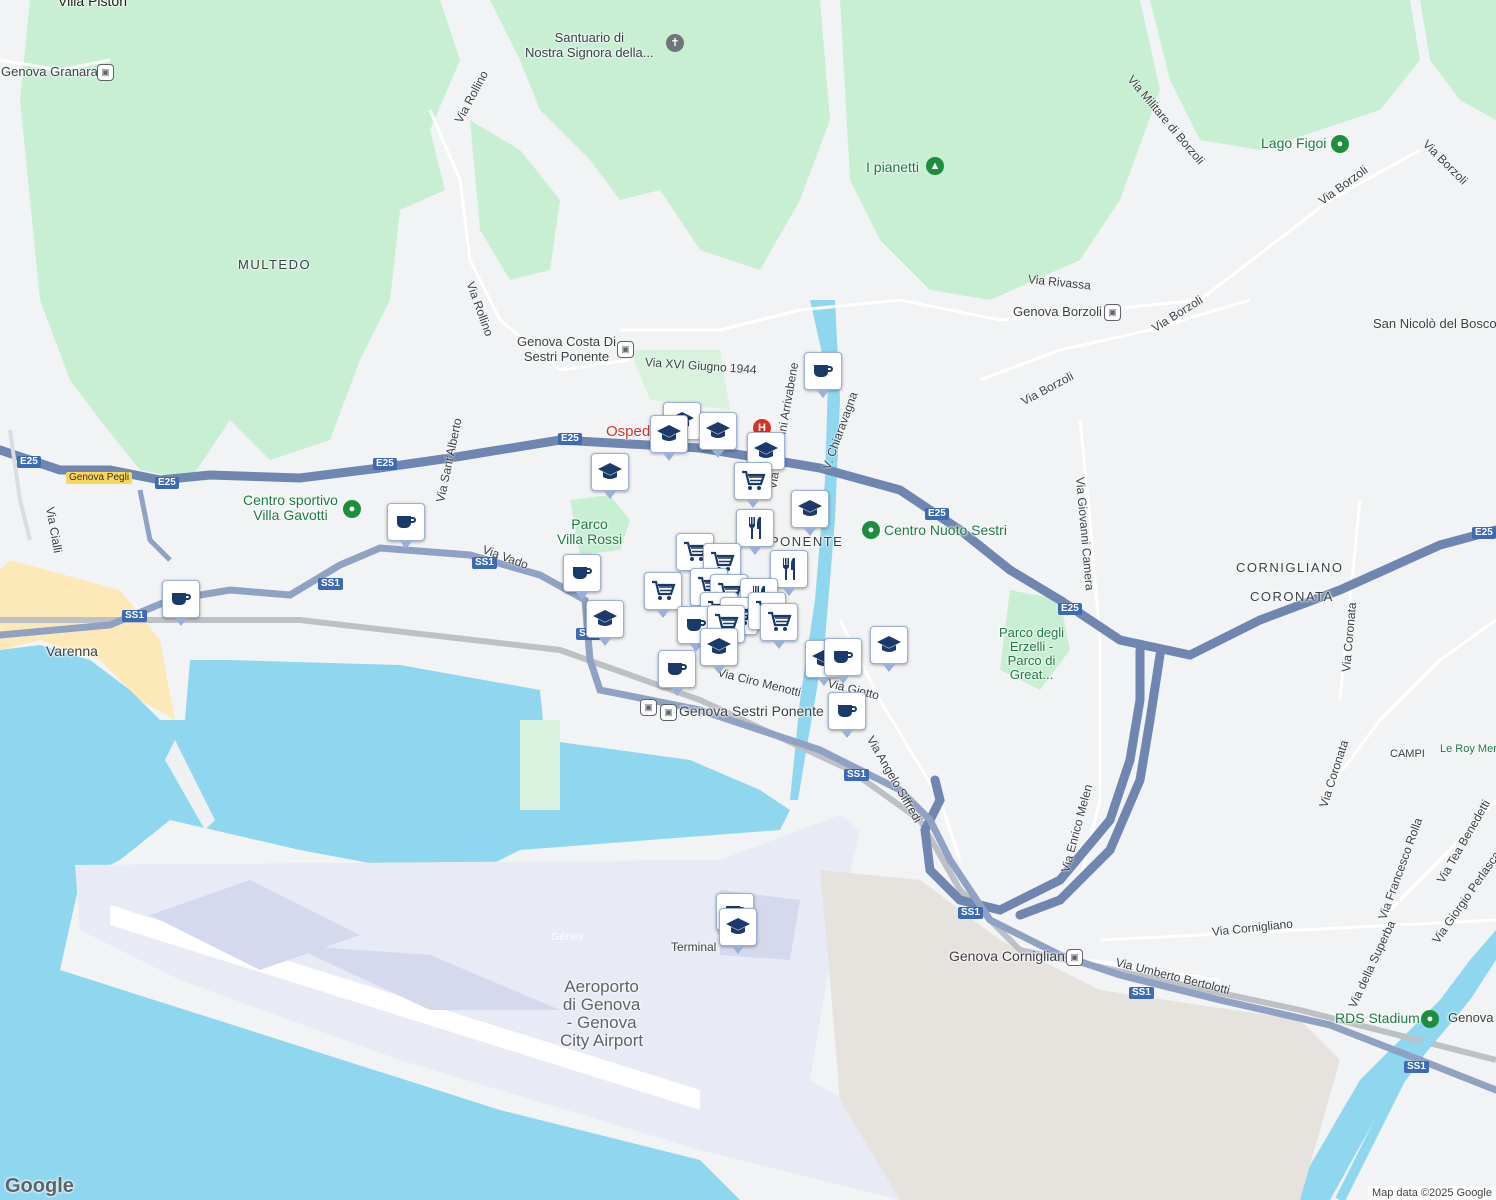  Describe the element at coordinates (1471, 1017) in the screenshot. I see `place-label: Genova` at that location.